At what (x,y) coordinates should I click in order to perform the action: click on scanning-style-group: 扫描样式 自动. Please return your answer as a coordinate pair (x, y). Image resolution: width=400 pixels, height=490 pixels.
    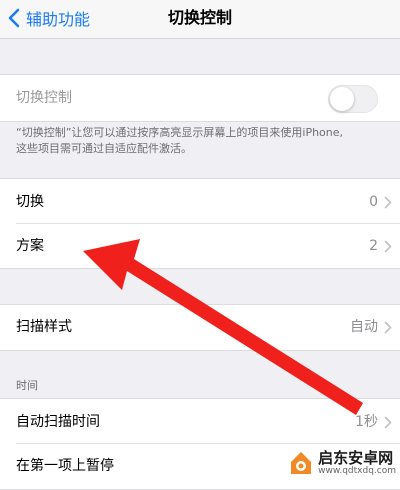
    Looking at the image, I should click on (200, 327).